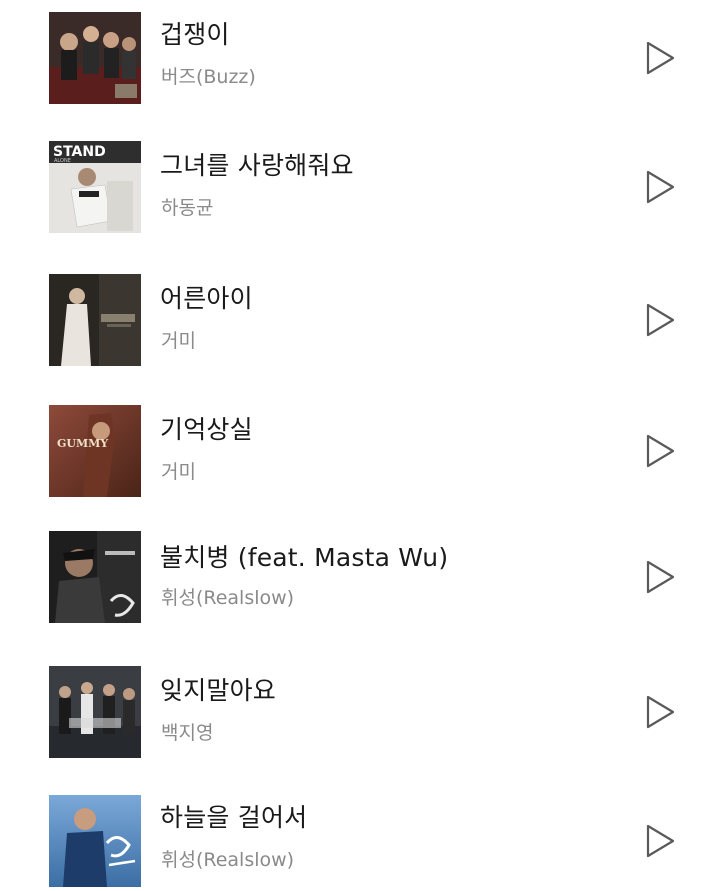 The image size is (720, 891). I want to click on song-row: STAND ALONE 그녀를 사랑해줘요 하동균, so click(360, 182).